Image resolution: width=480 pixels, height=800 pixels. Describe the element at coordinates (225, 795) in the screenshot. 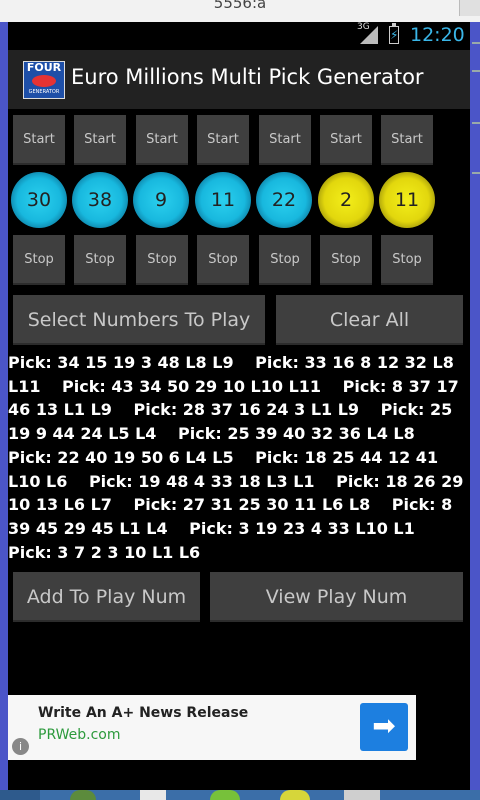

I see `android-icon` at that location.